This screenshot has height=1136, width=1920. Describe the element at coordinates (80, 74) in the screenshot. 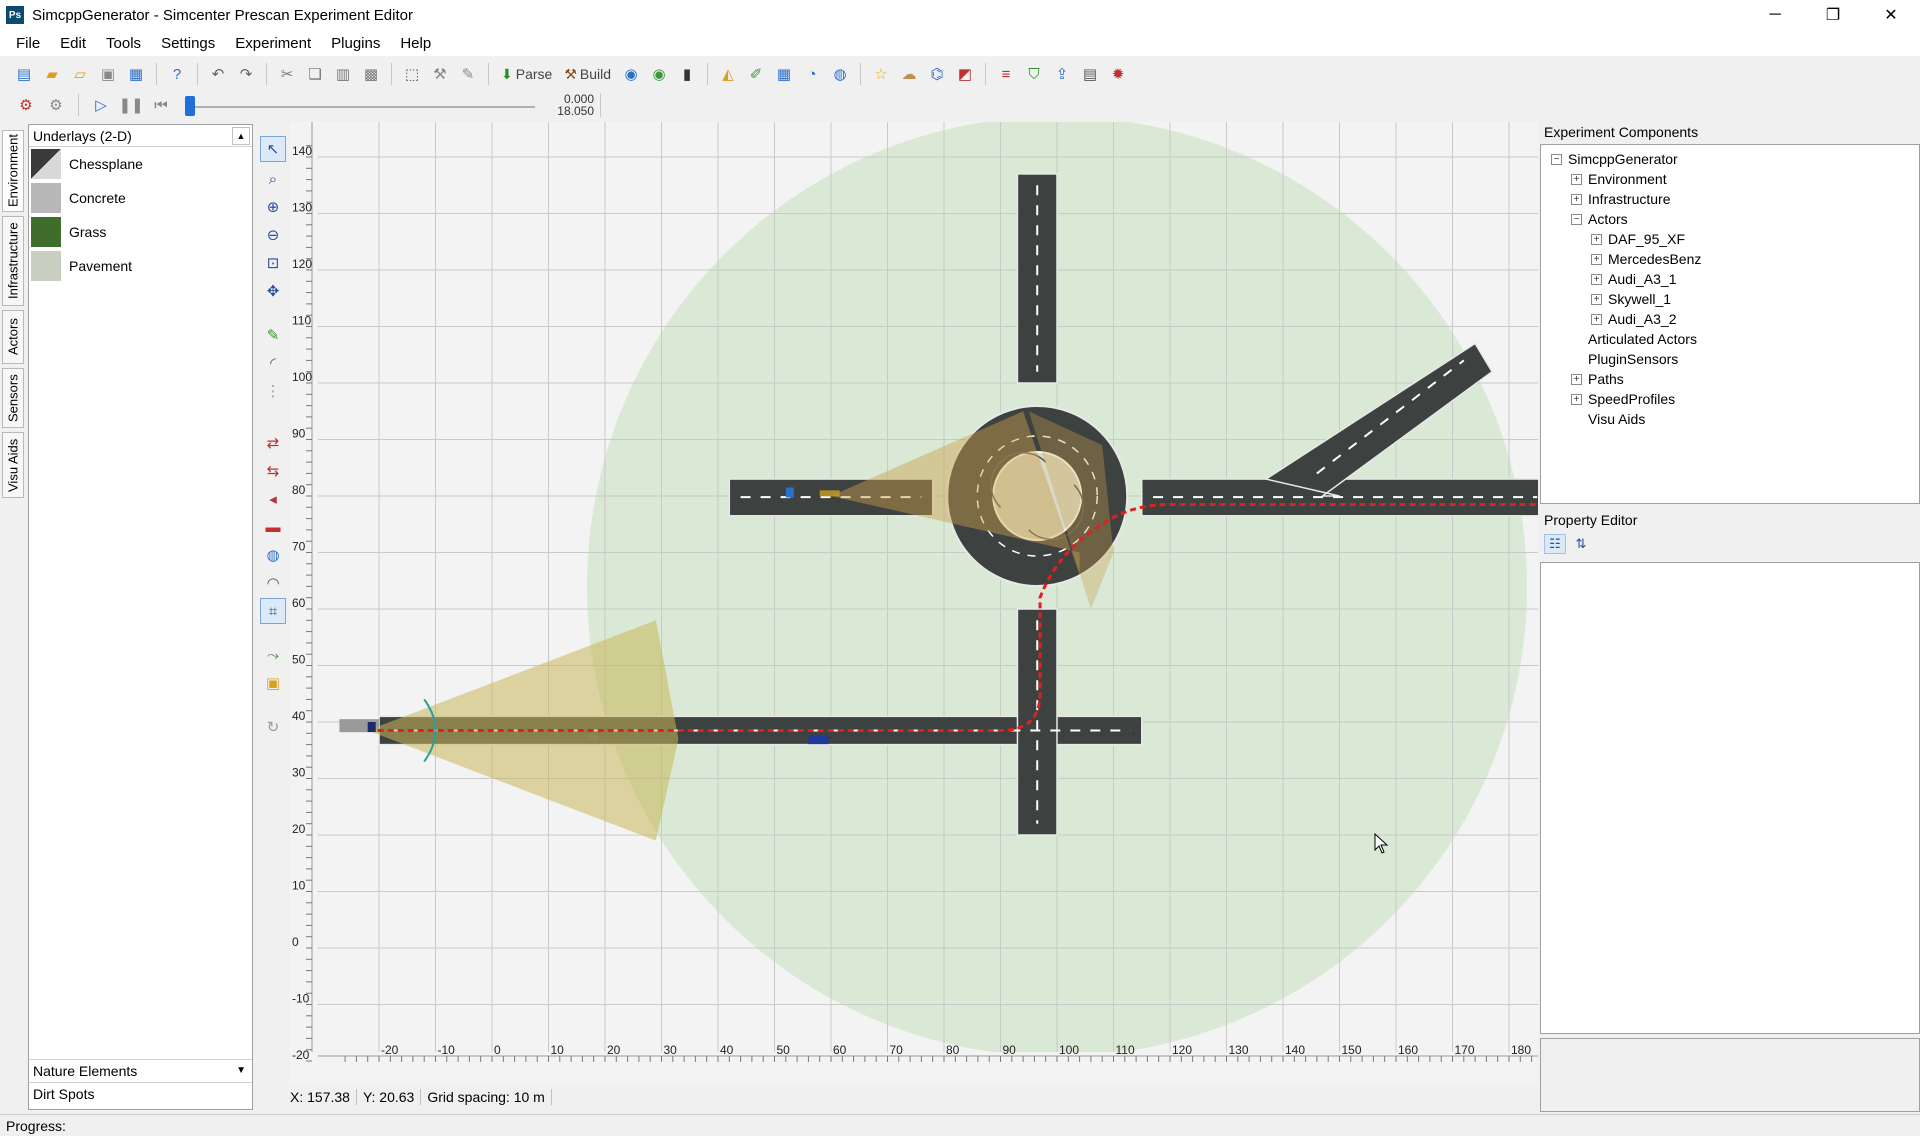

I see `open-recent-icon: ▱` at that location.